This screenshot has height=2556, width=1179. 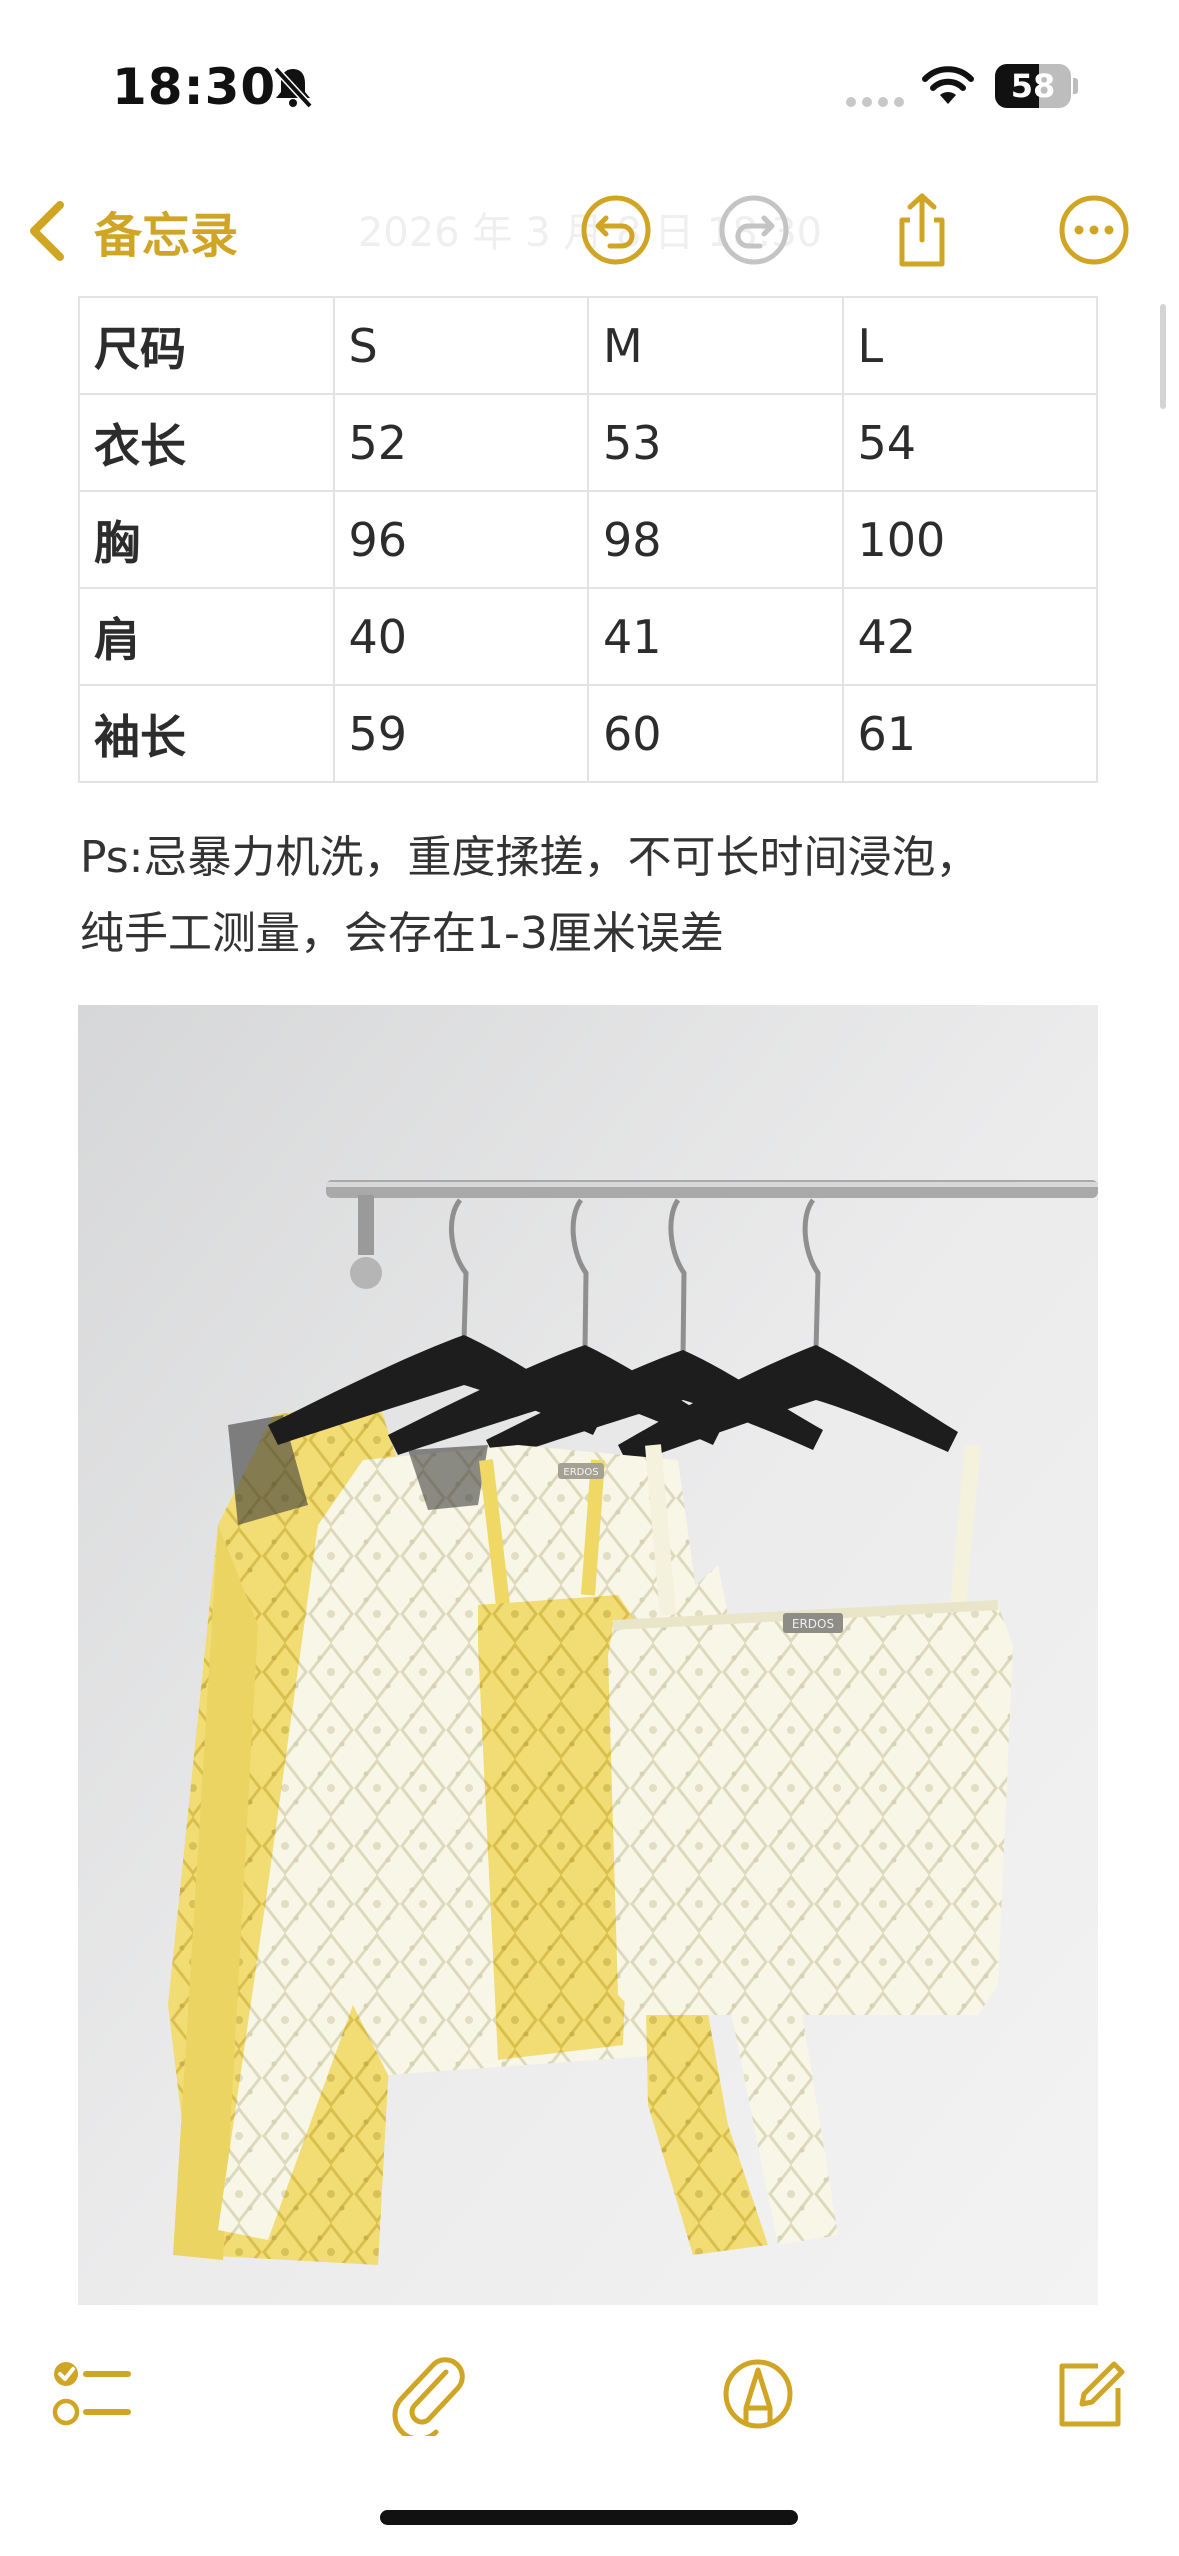 I want to click on table-cell: 100, so click(x=969, y=539).